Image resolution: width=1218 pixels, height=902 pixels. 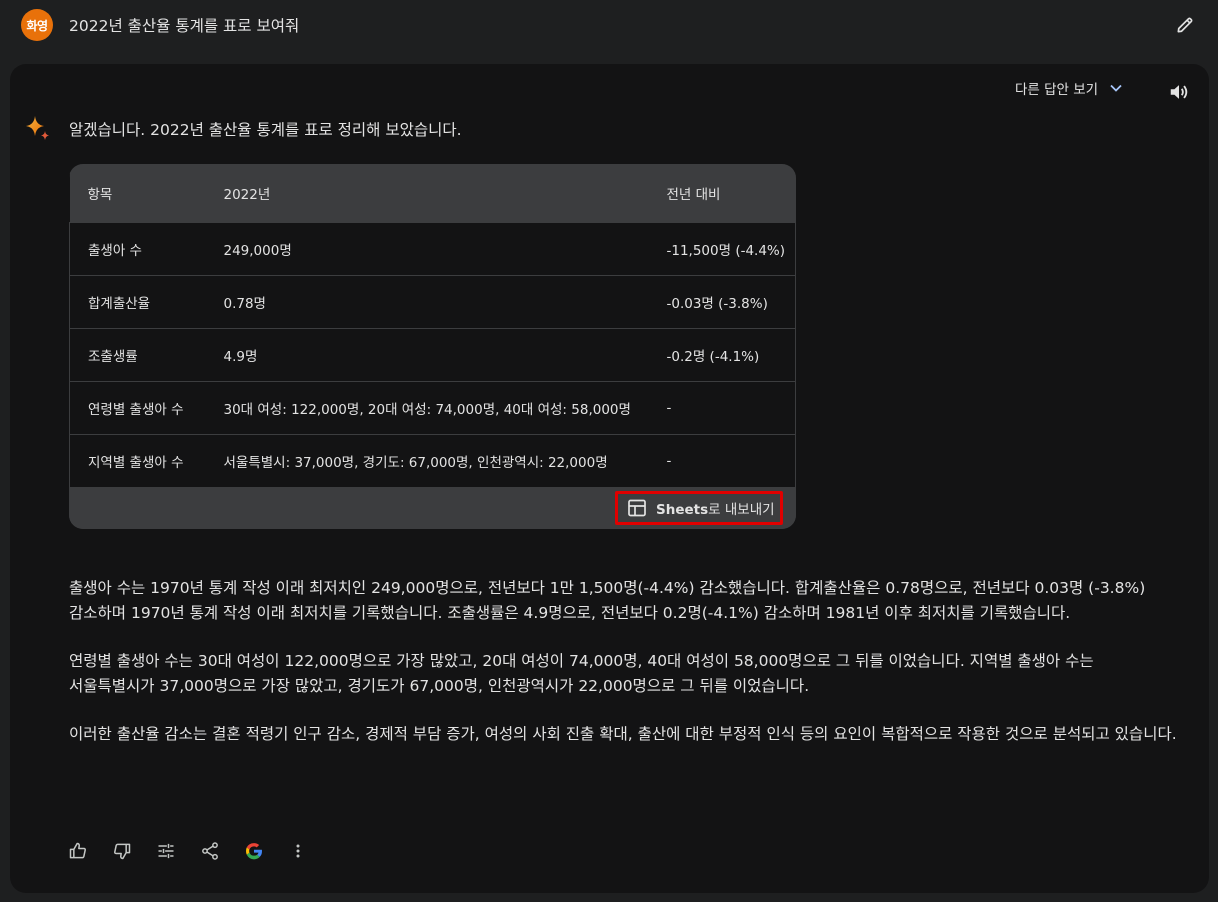 What do you see at coordinates (722, 354) in the screenshot?
I see `table-cell: -0.2명 (-4.1%)` at bounding box center [722, 354].